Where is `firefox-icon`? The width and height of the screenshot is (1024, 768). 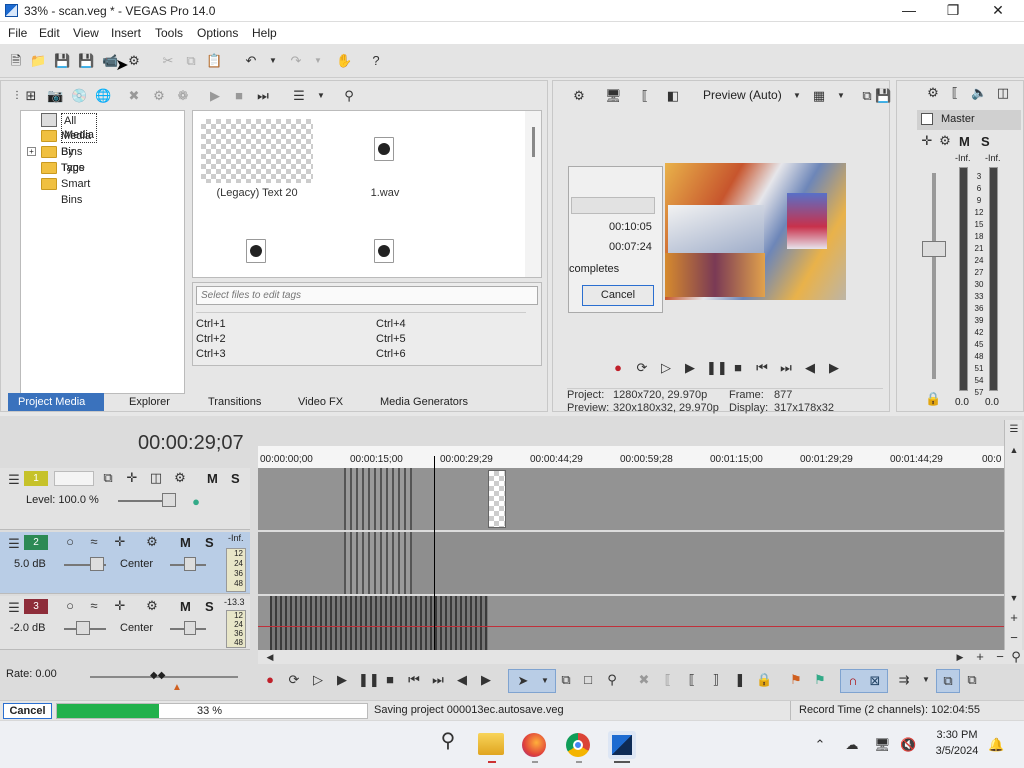
firefox-icon is located at coordinates (534, 745).